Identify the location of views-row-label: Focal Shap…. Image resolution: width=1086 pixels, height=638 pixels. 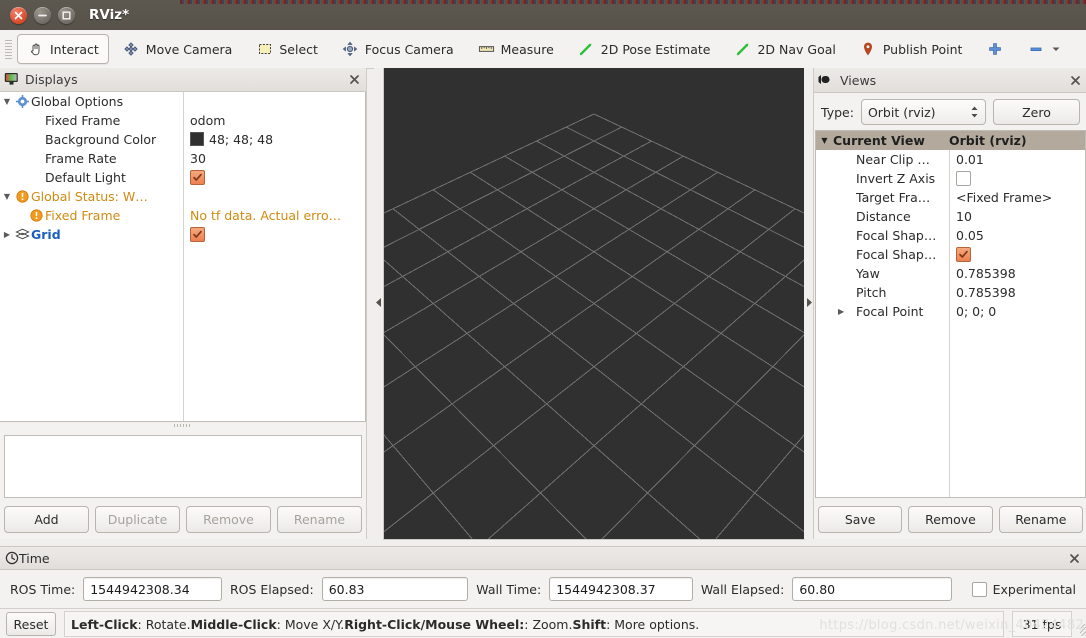
(896, 235).